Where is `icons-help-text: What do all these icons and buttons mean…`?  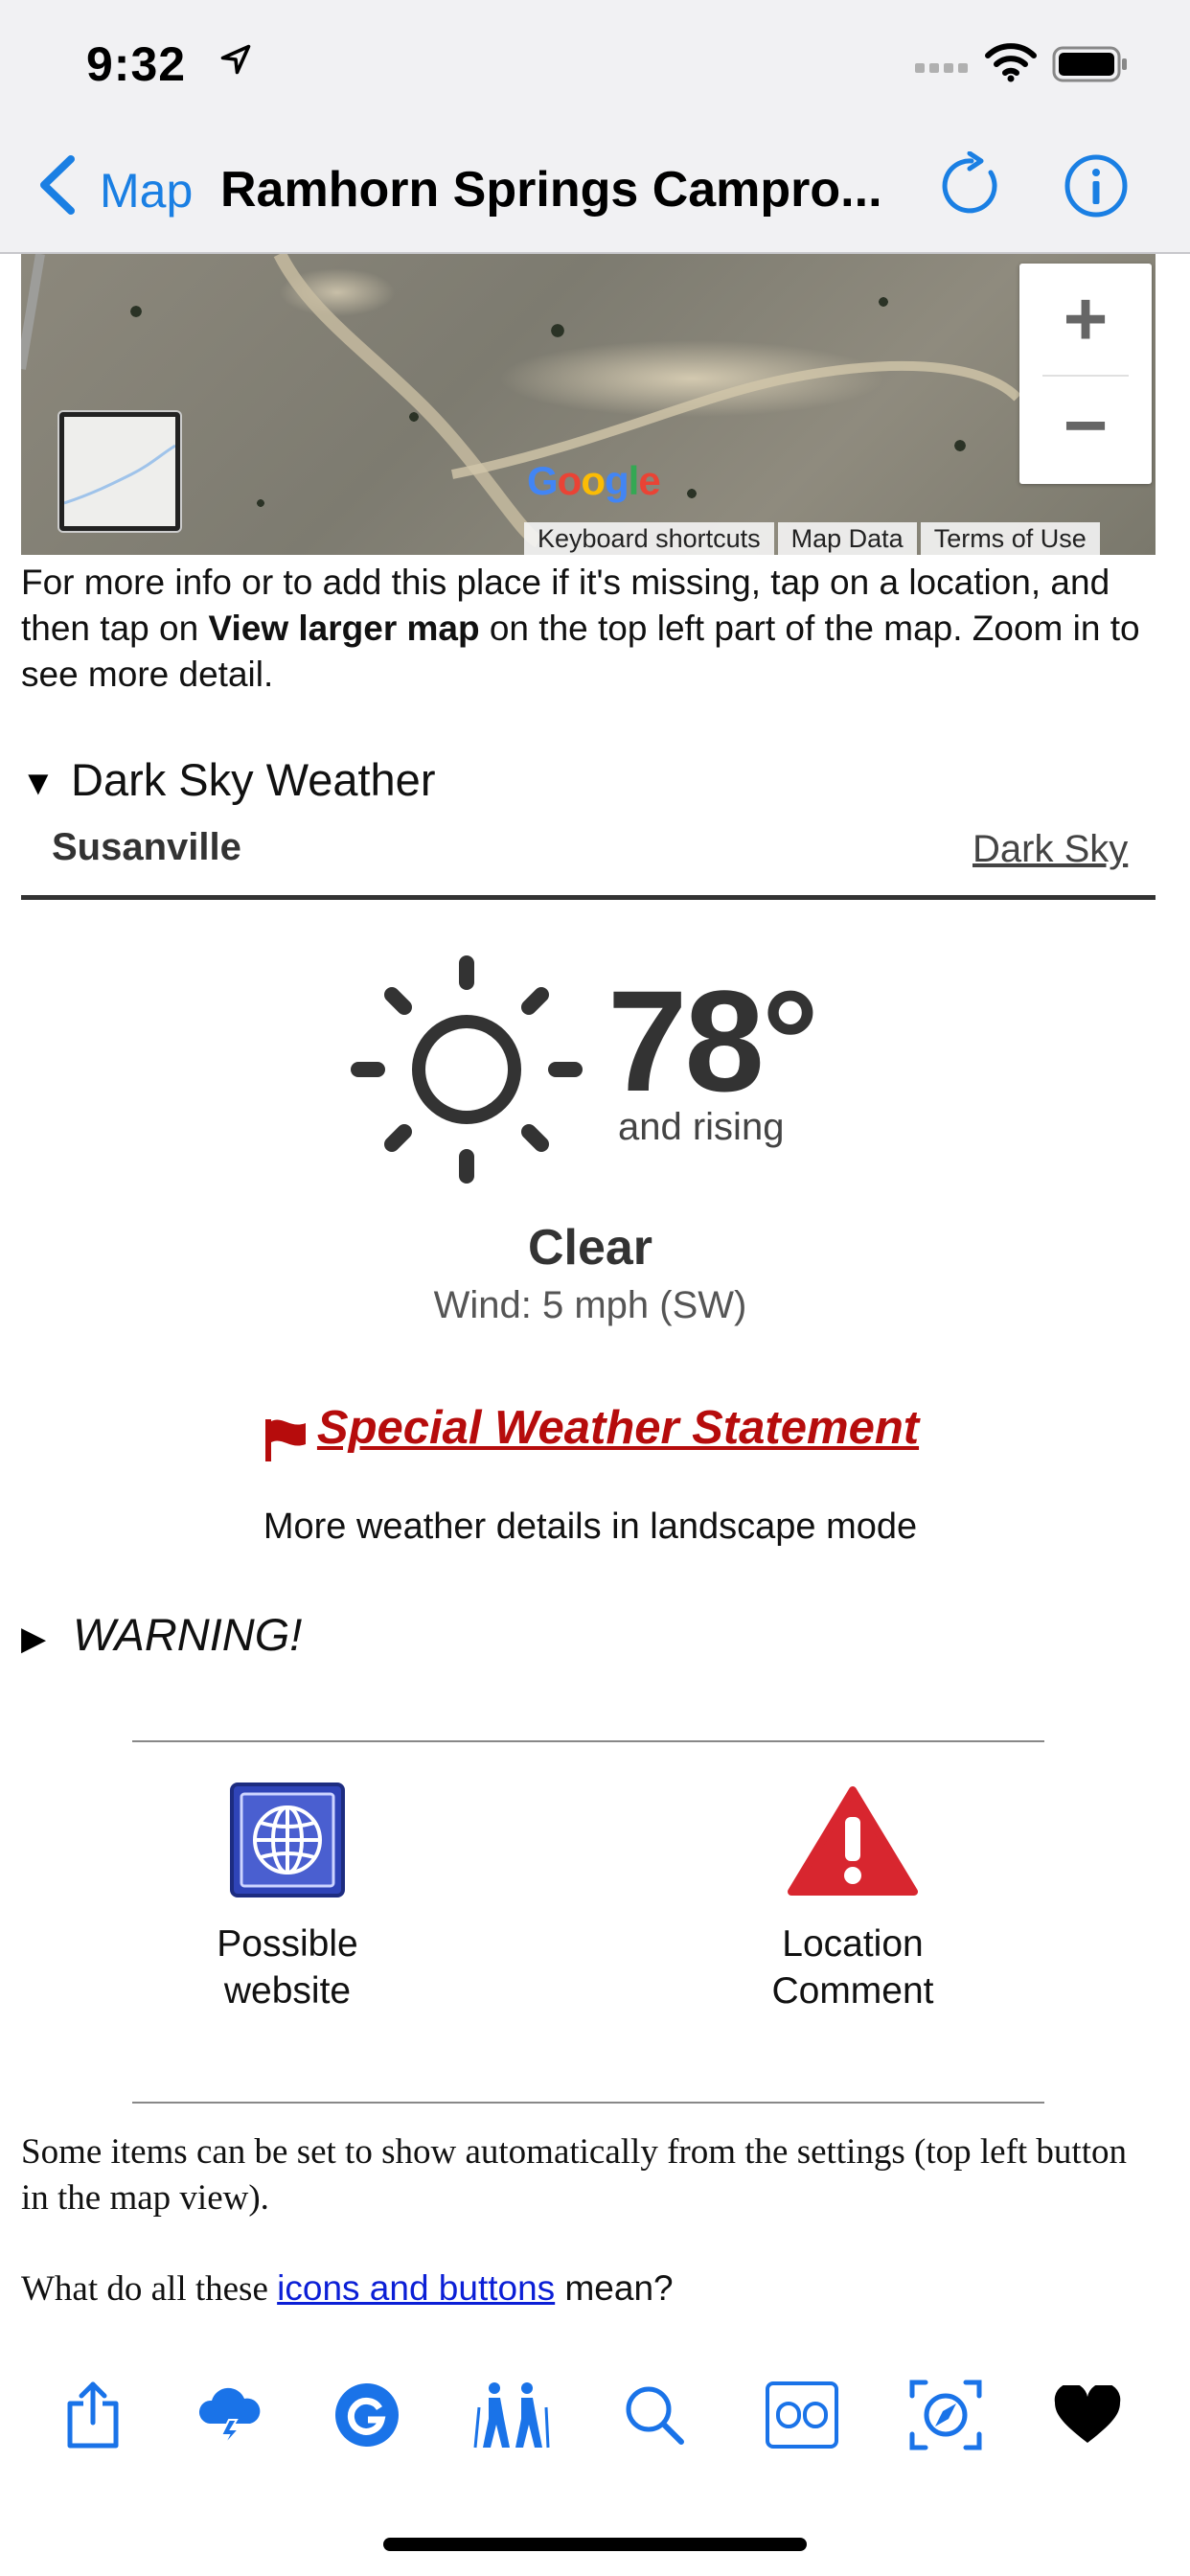
icons-help-text: What do all these icons and buttons mean… is located at coordinates (348, 2288).